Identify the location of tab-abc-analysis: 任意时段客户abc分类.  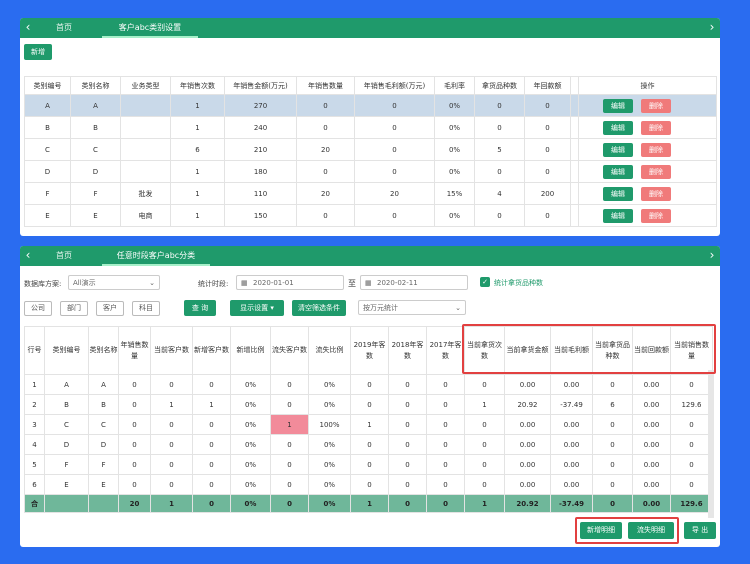
(156, 256).